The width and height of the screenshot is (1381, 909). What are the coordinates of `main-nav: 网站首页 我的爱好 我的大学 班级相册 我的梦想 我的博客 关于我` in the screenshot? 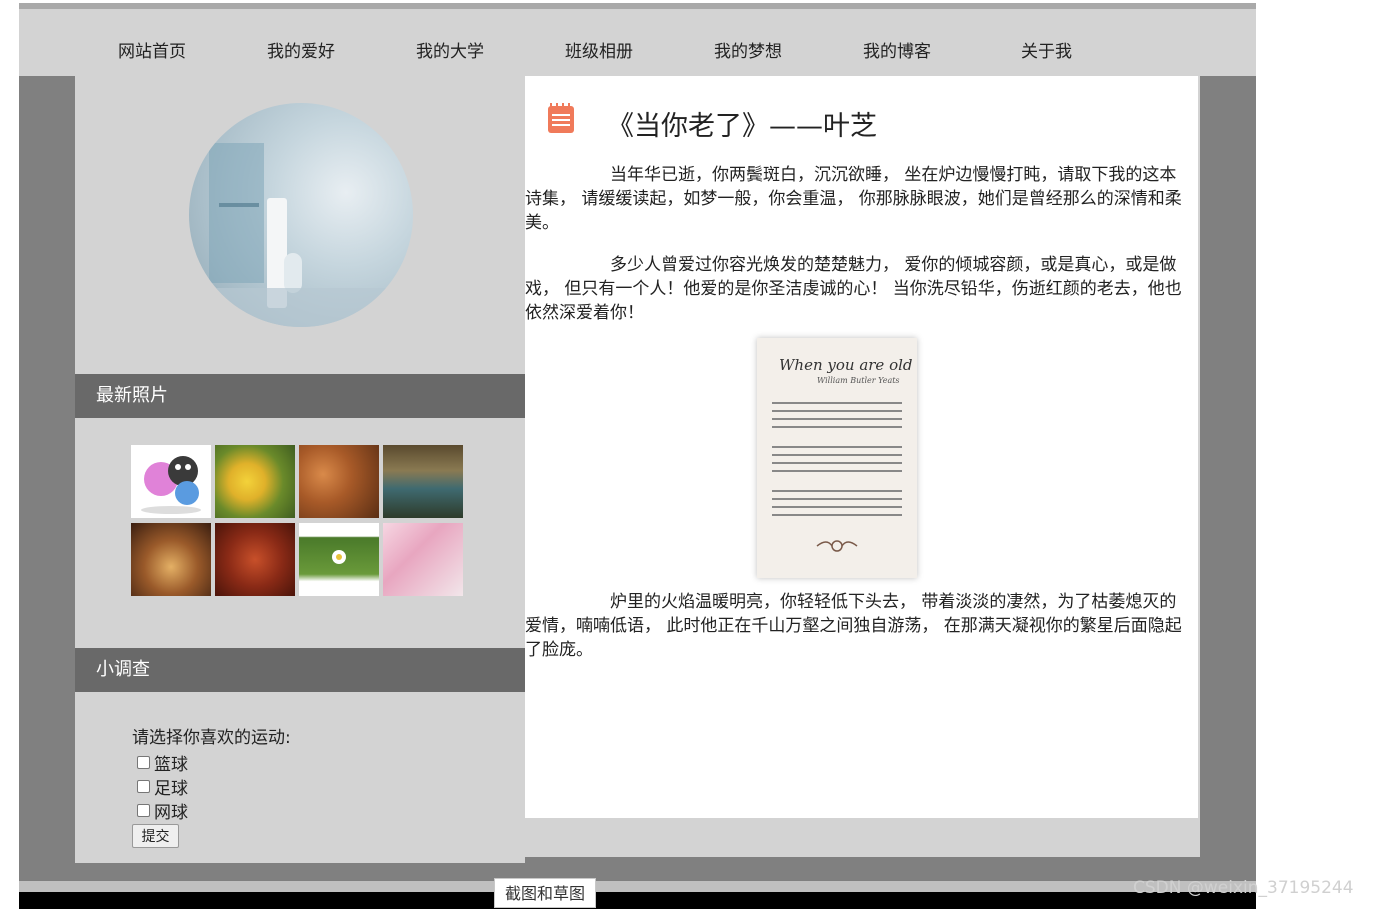 It's located at (637, 42).